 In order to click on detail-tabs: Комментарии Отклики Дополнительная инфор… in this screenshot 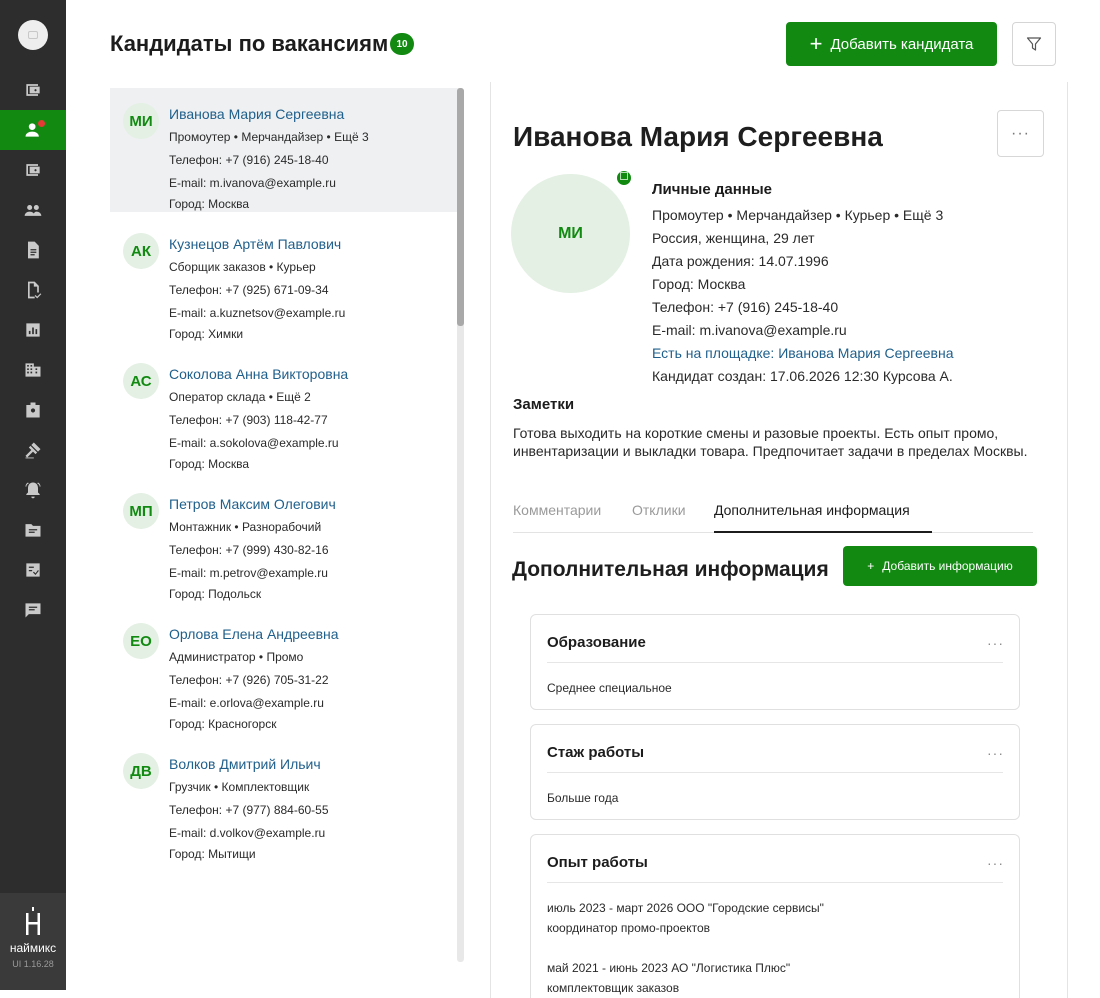, I will do `click(773, 511)`.